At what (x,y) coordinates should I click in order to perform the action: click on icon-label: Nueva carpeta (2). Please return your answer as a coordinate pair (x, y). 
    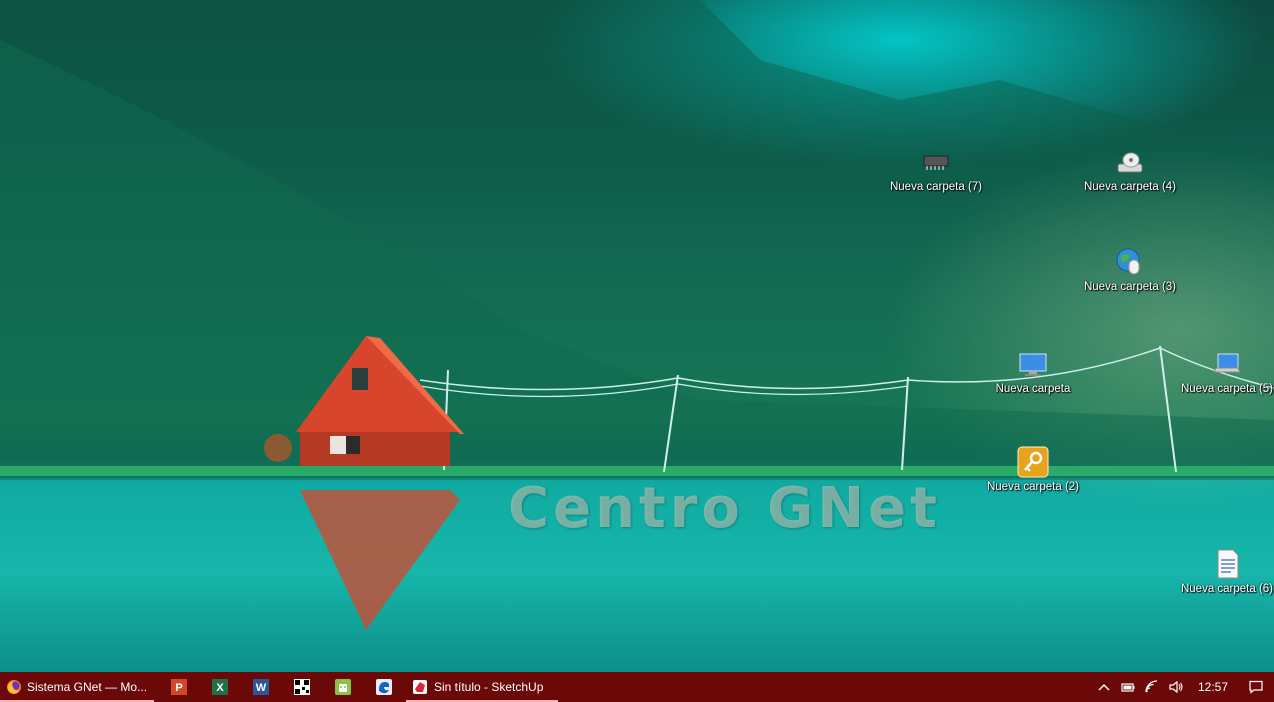
    Looking at the image, I should click on (1033, 487).